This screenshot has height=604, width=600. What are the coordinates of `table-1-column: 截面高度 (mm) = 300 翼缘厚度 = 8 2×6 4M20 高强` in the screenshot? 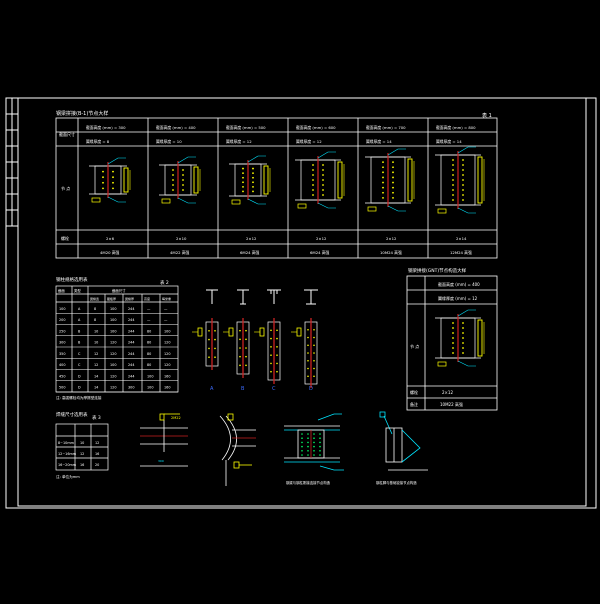 It's located at (108, 190).